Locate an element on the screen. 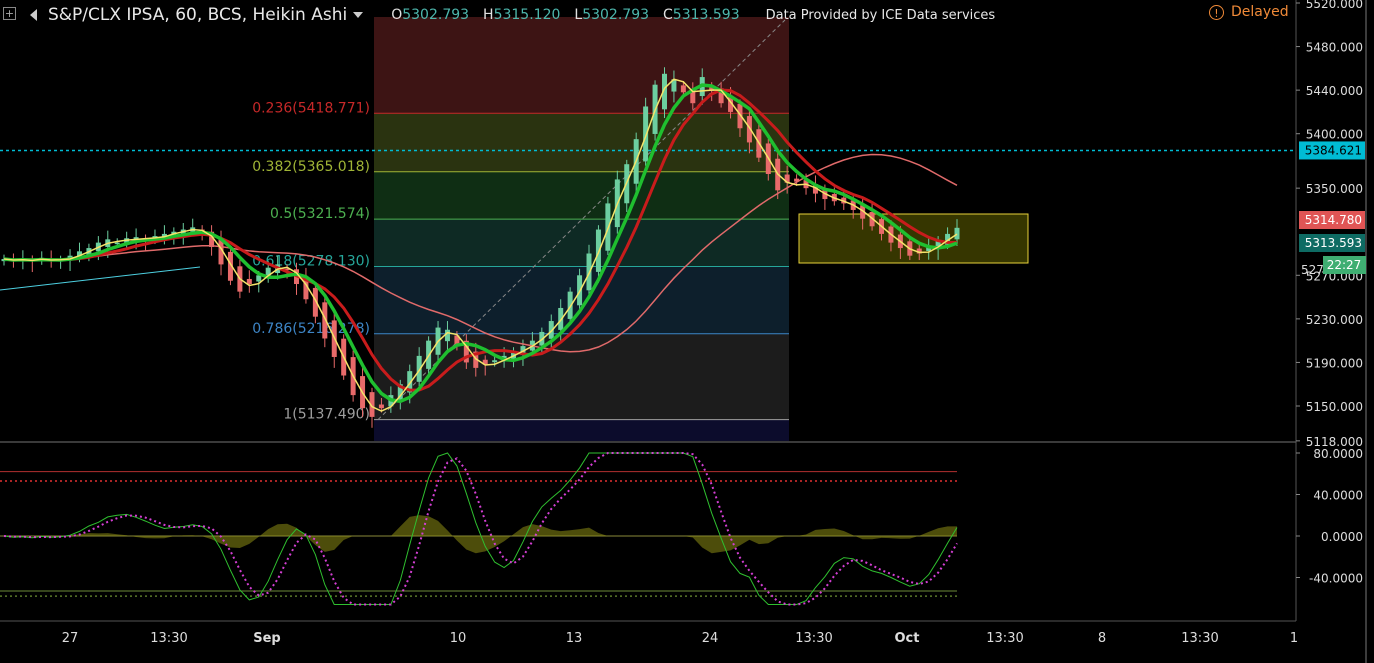  osc-tick: -40.0000 is located at coordinates (1336, 579).